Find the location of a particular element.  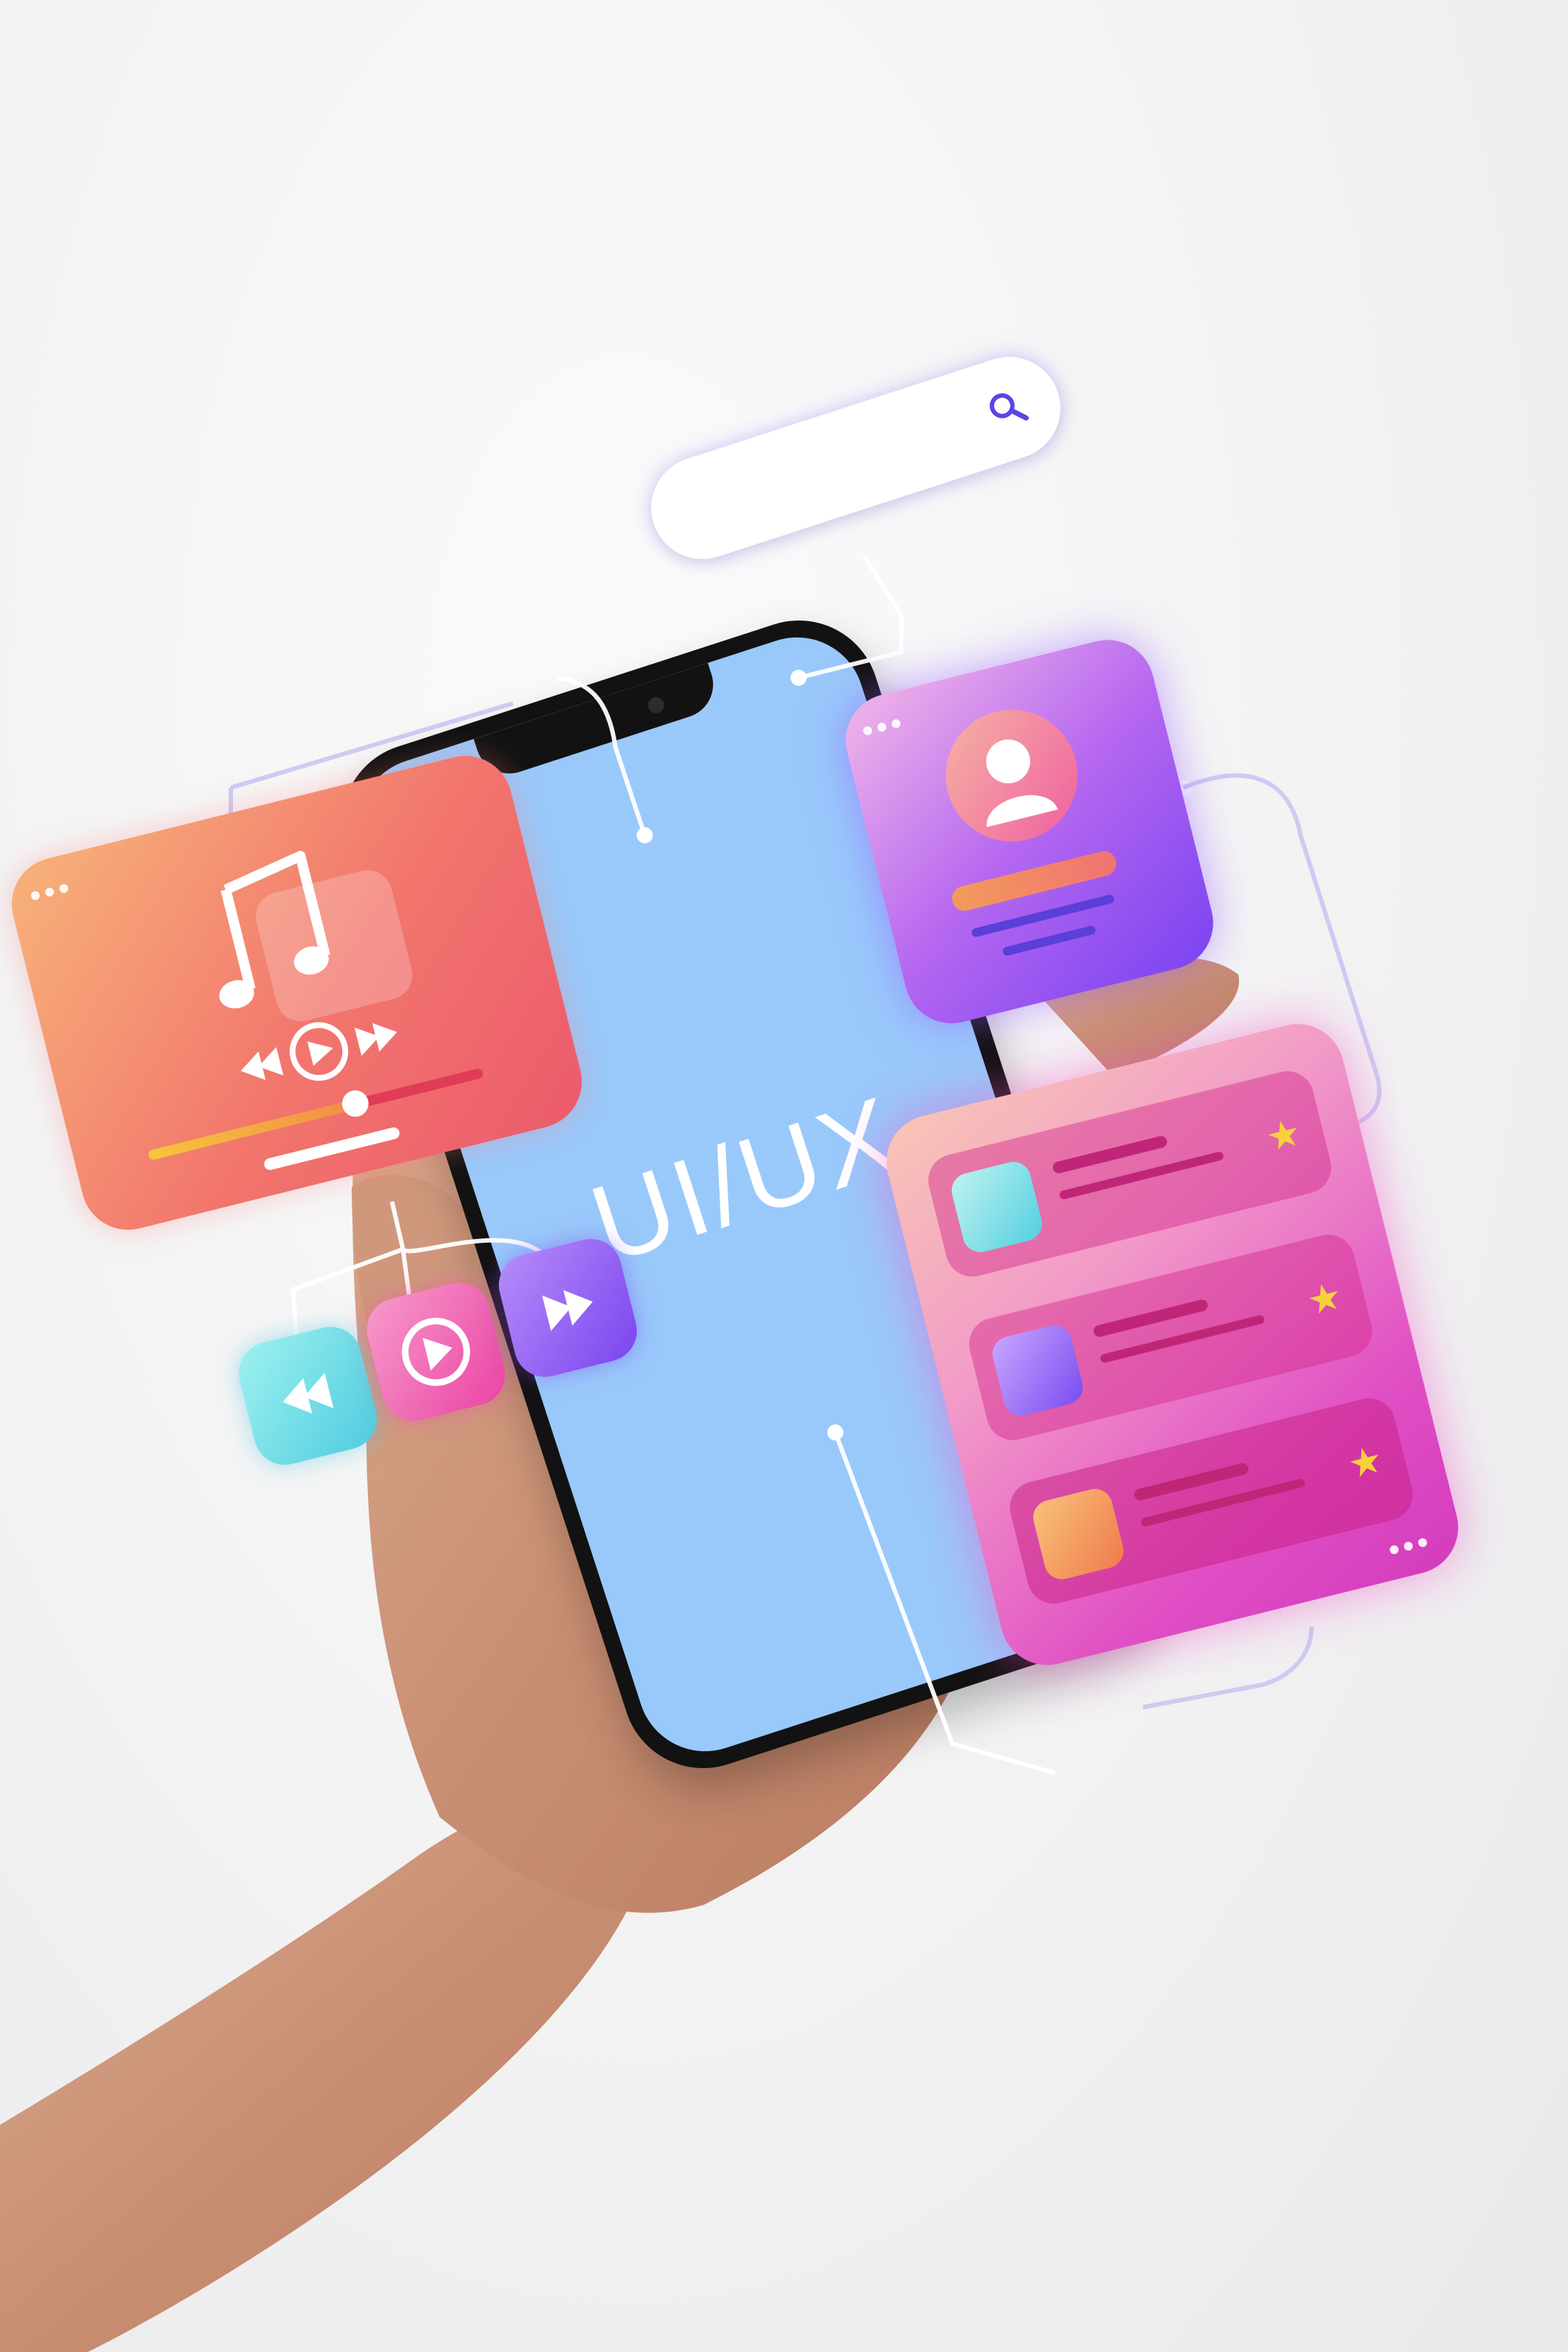

profile-detail-line is located at coordinates (1050, 941).